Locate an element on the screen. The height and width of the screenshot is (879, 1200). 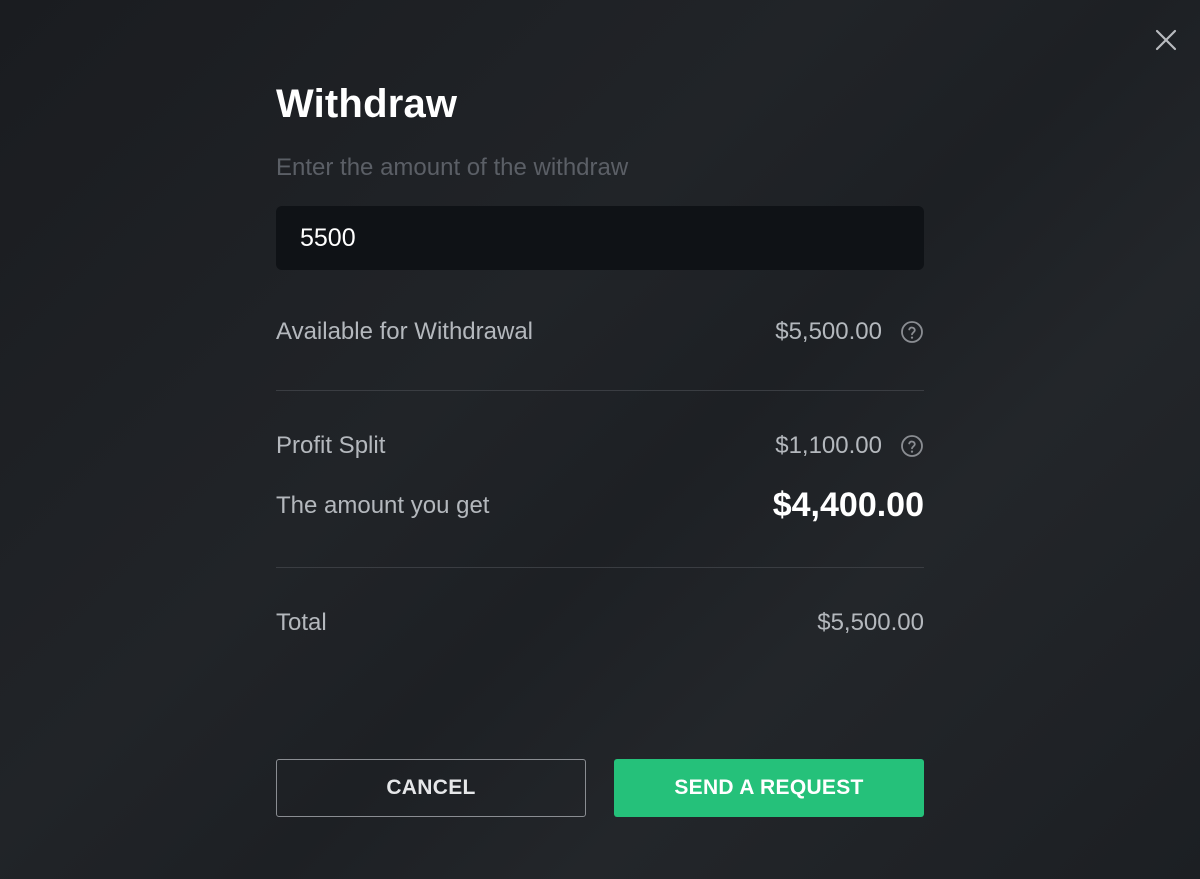
profit-split-value-wrap: $1,100.00 is located at coordinates (849, 446).